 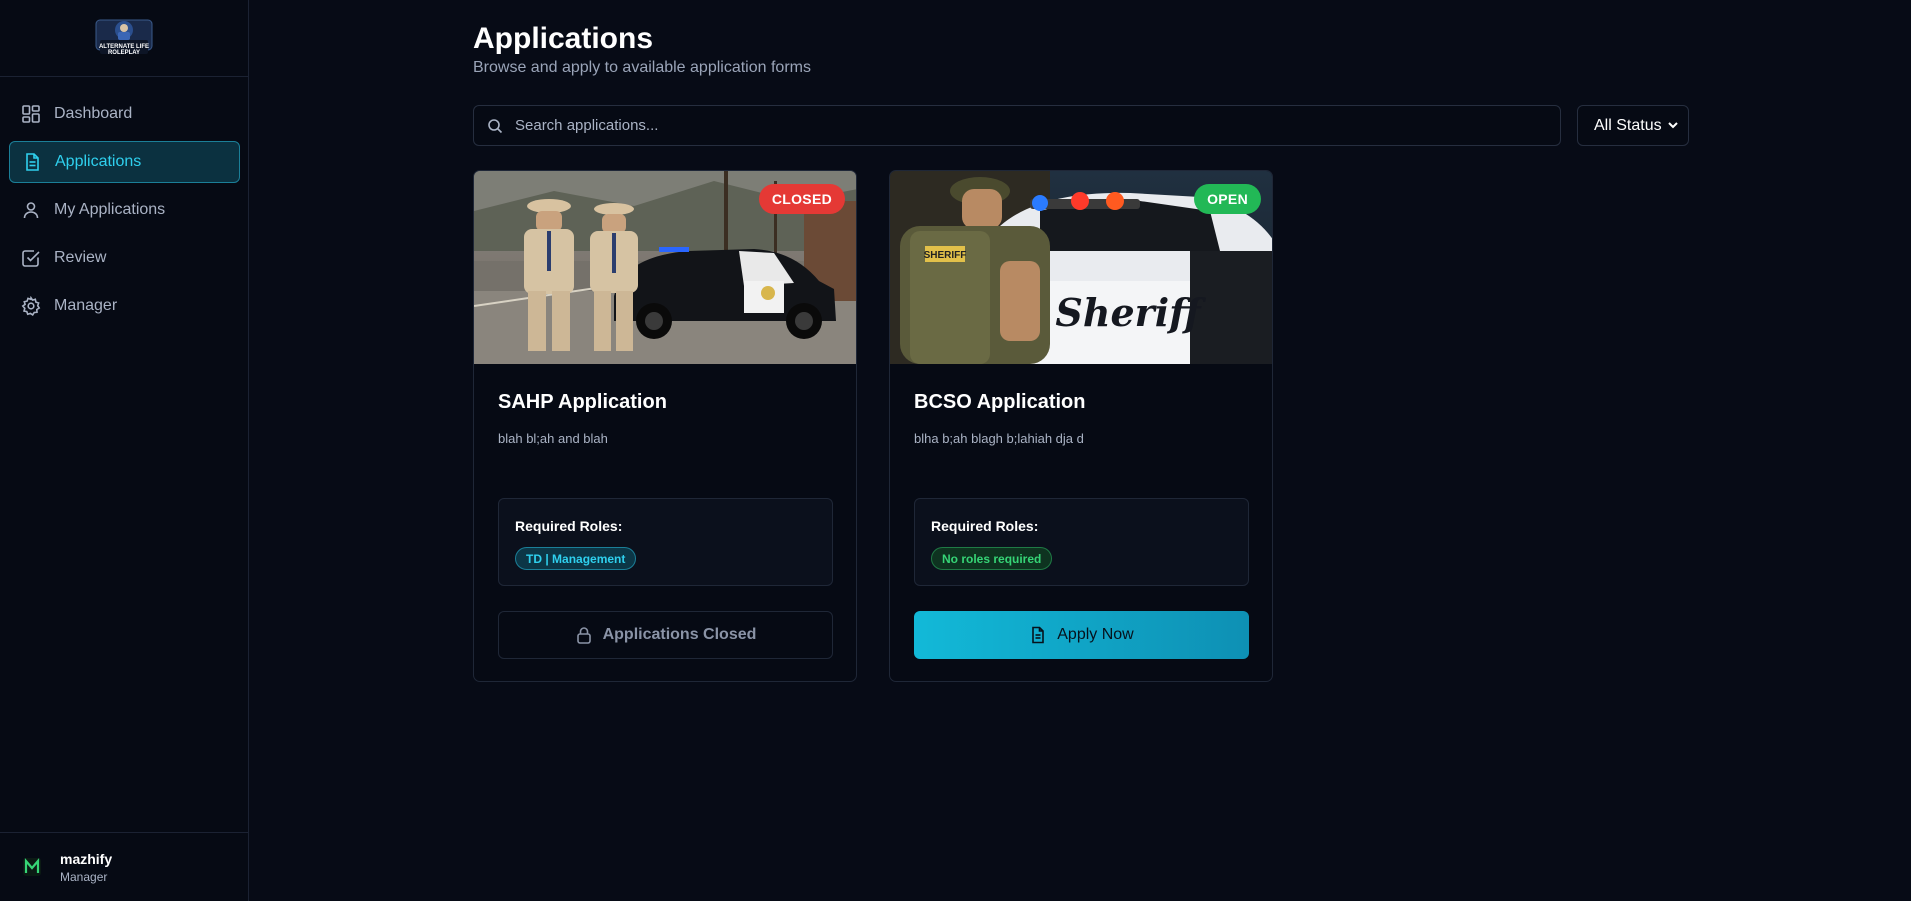 What do you see at coordinates (679, 634) in the screenshot?
I see `button-label: Applications Closed` at bounding box center [679, 634].